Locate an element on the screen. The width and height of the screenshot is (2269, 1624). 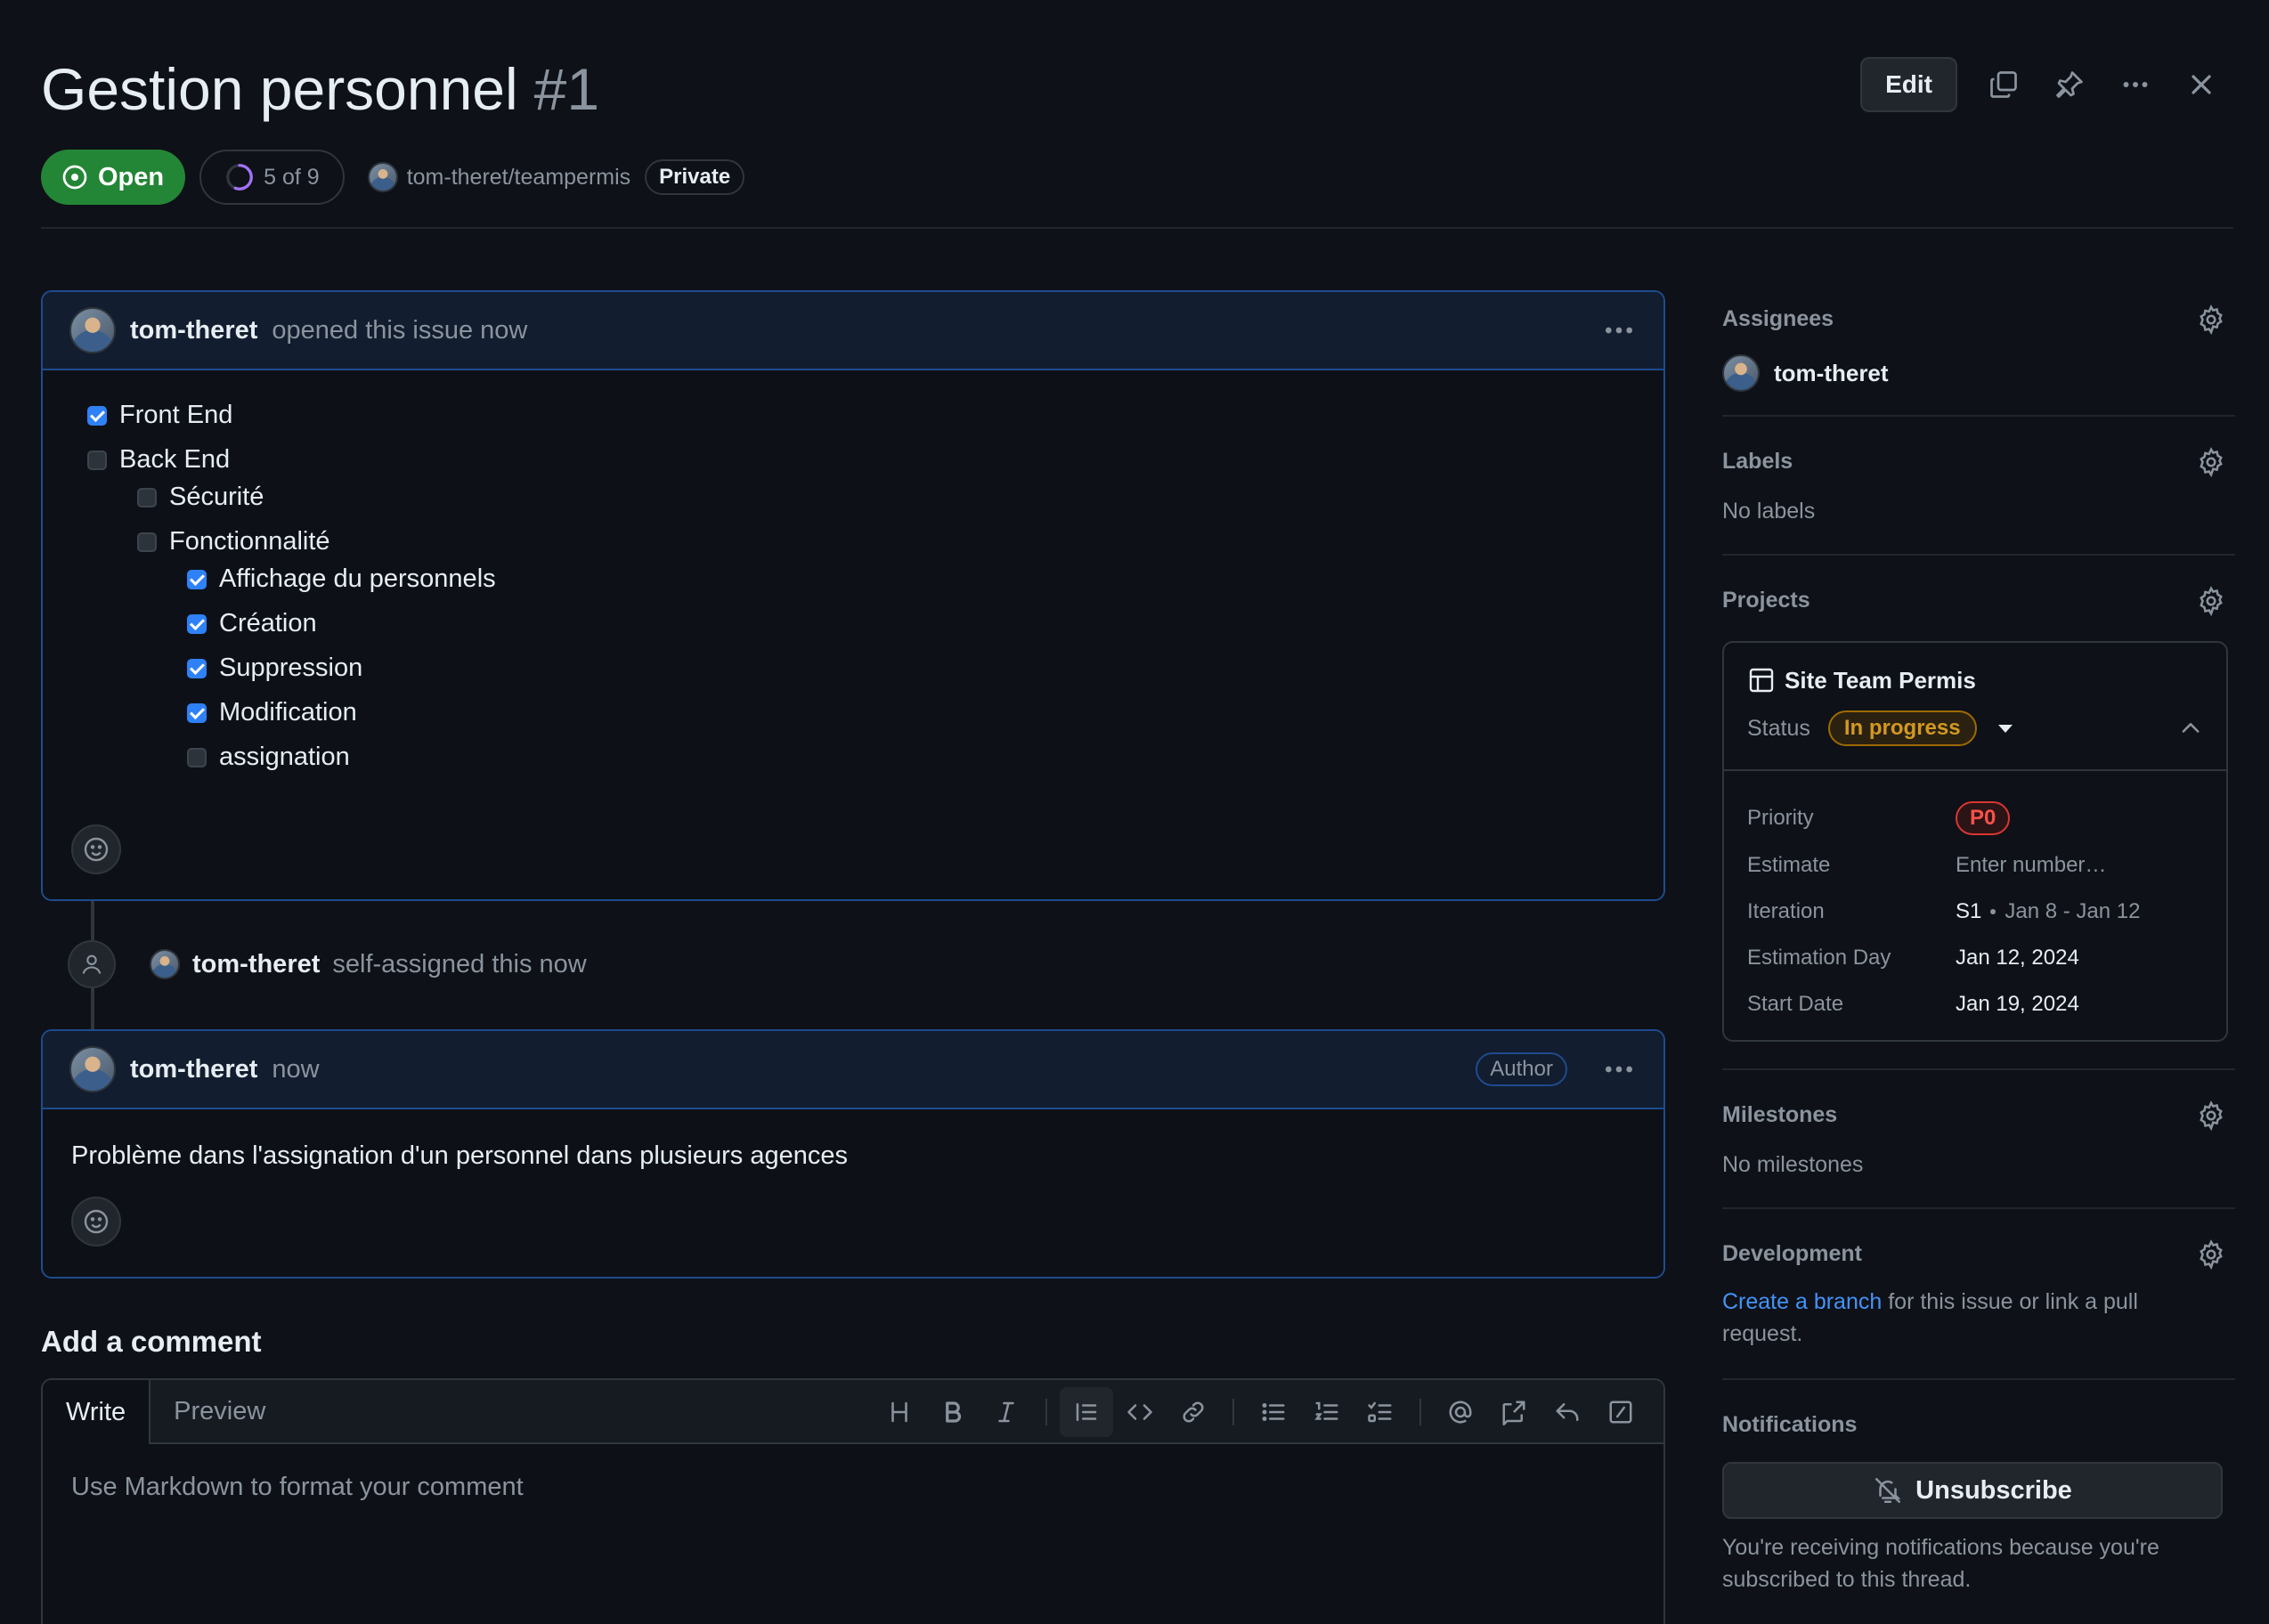
italic-icon is located at coordinates (1006, 1412).